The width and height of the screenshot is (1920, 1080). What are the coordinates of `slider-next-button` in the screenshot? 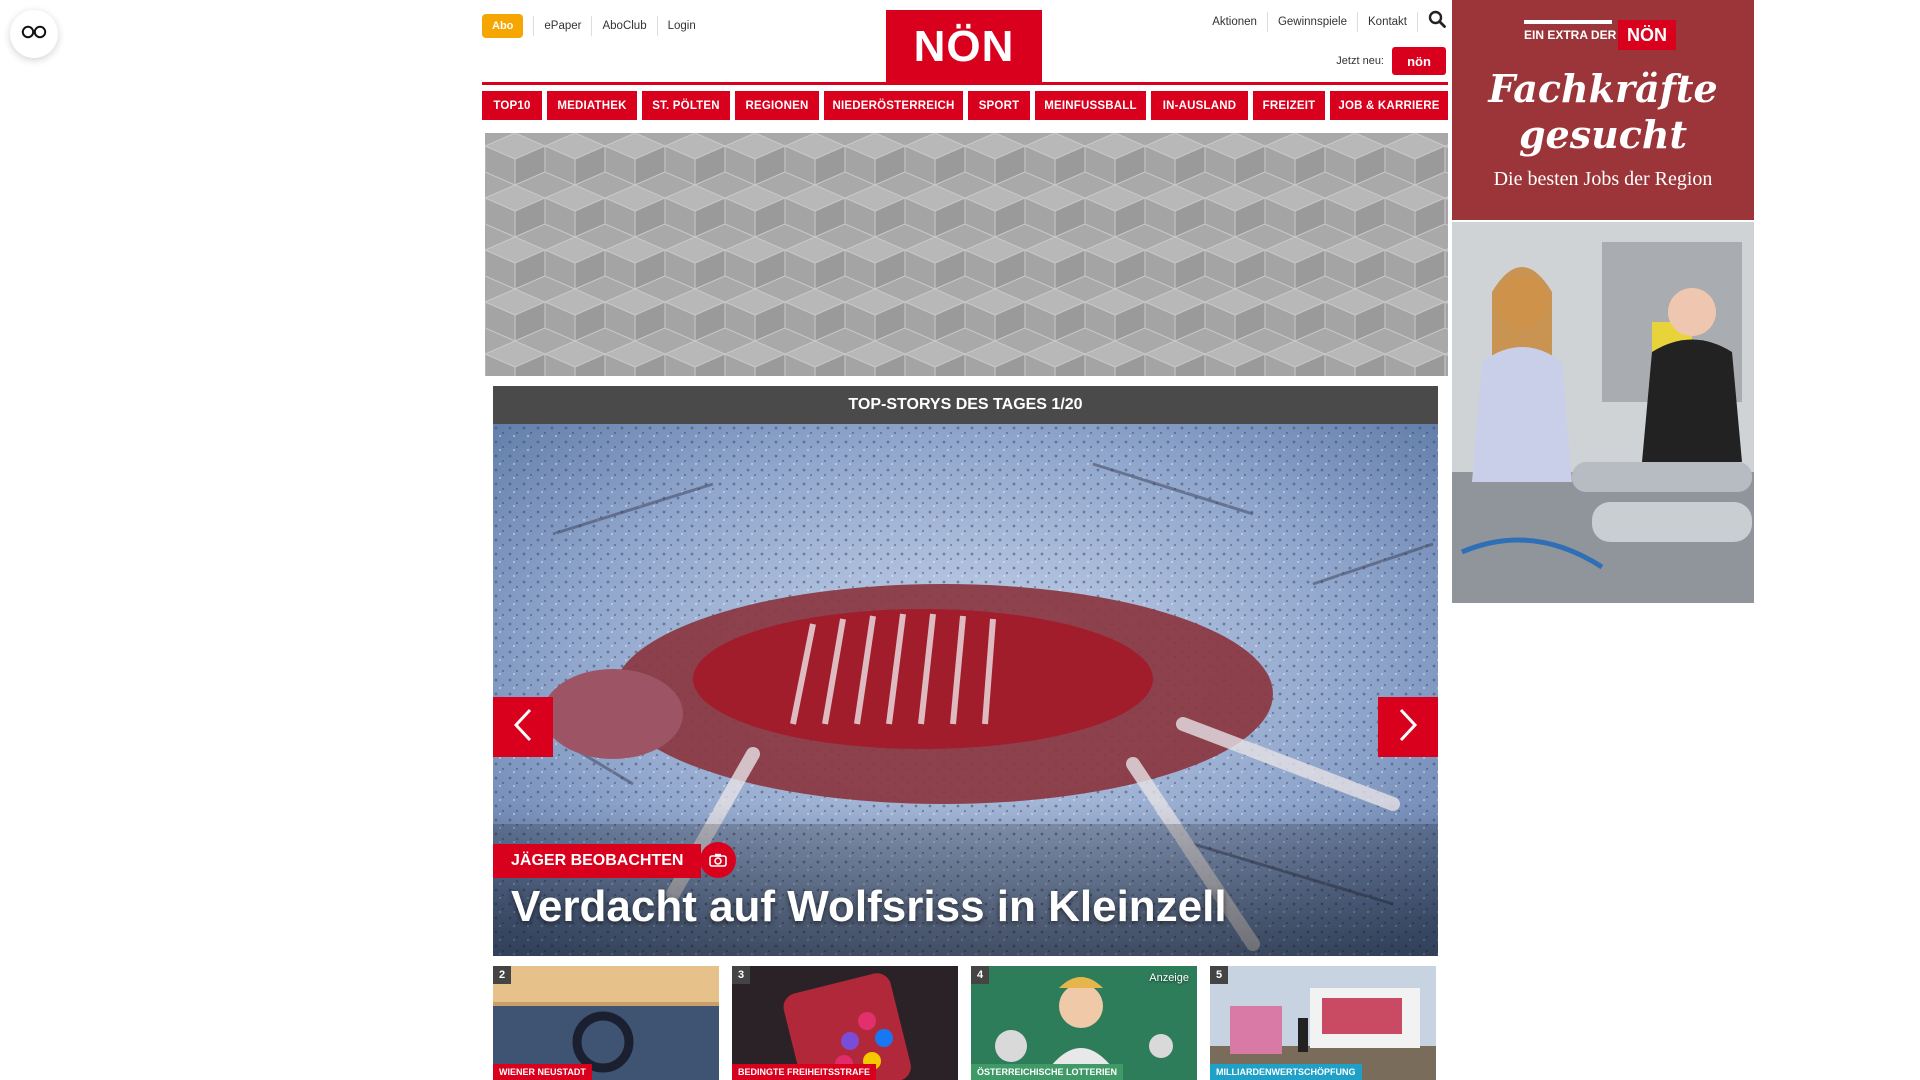 It's located at (1408, 727).